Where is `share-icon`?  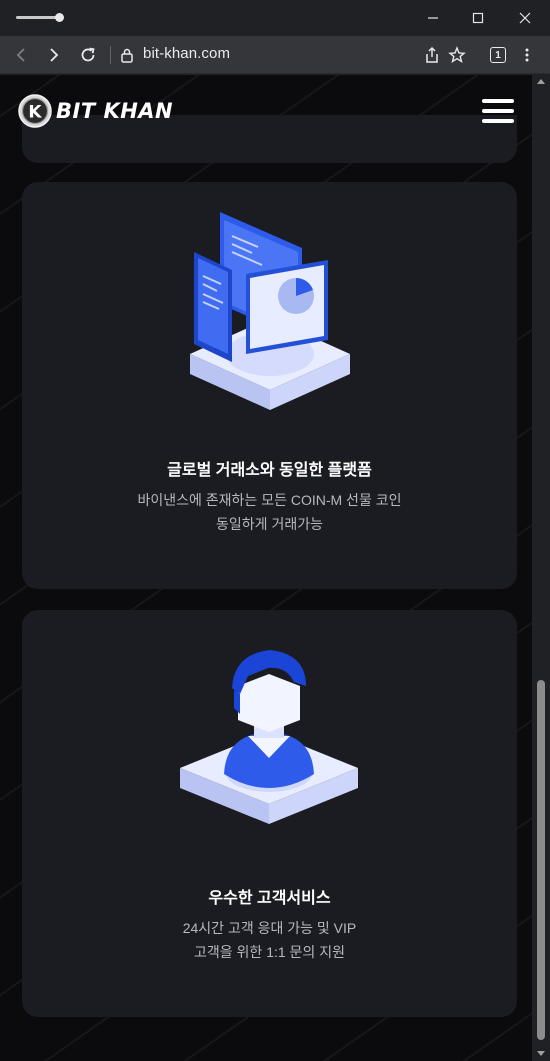
share-icon is located at coordinates (432, 54).